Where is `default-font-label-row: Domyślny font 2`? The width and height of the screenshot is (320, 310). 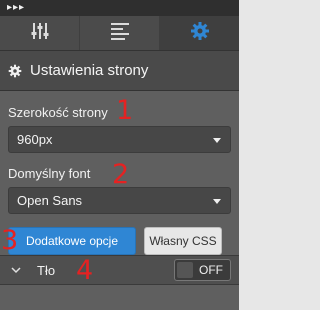 default-font-label-row: Domyślny font 2 is located at coordinates (119, 174).